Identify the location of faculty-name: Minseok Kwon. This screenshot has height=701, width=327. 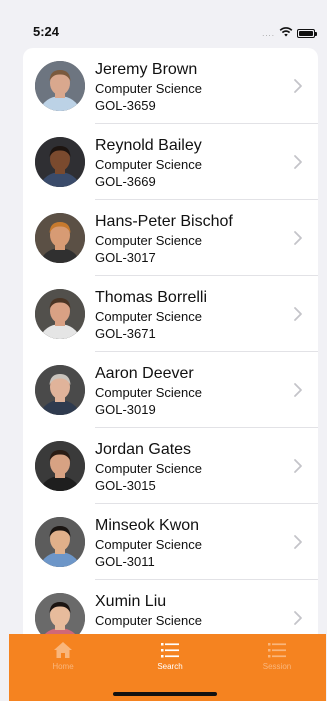
(147, 525).